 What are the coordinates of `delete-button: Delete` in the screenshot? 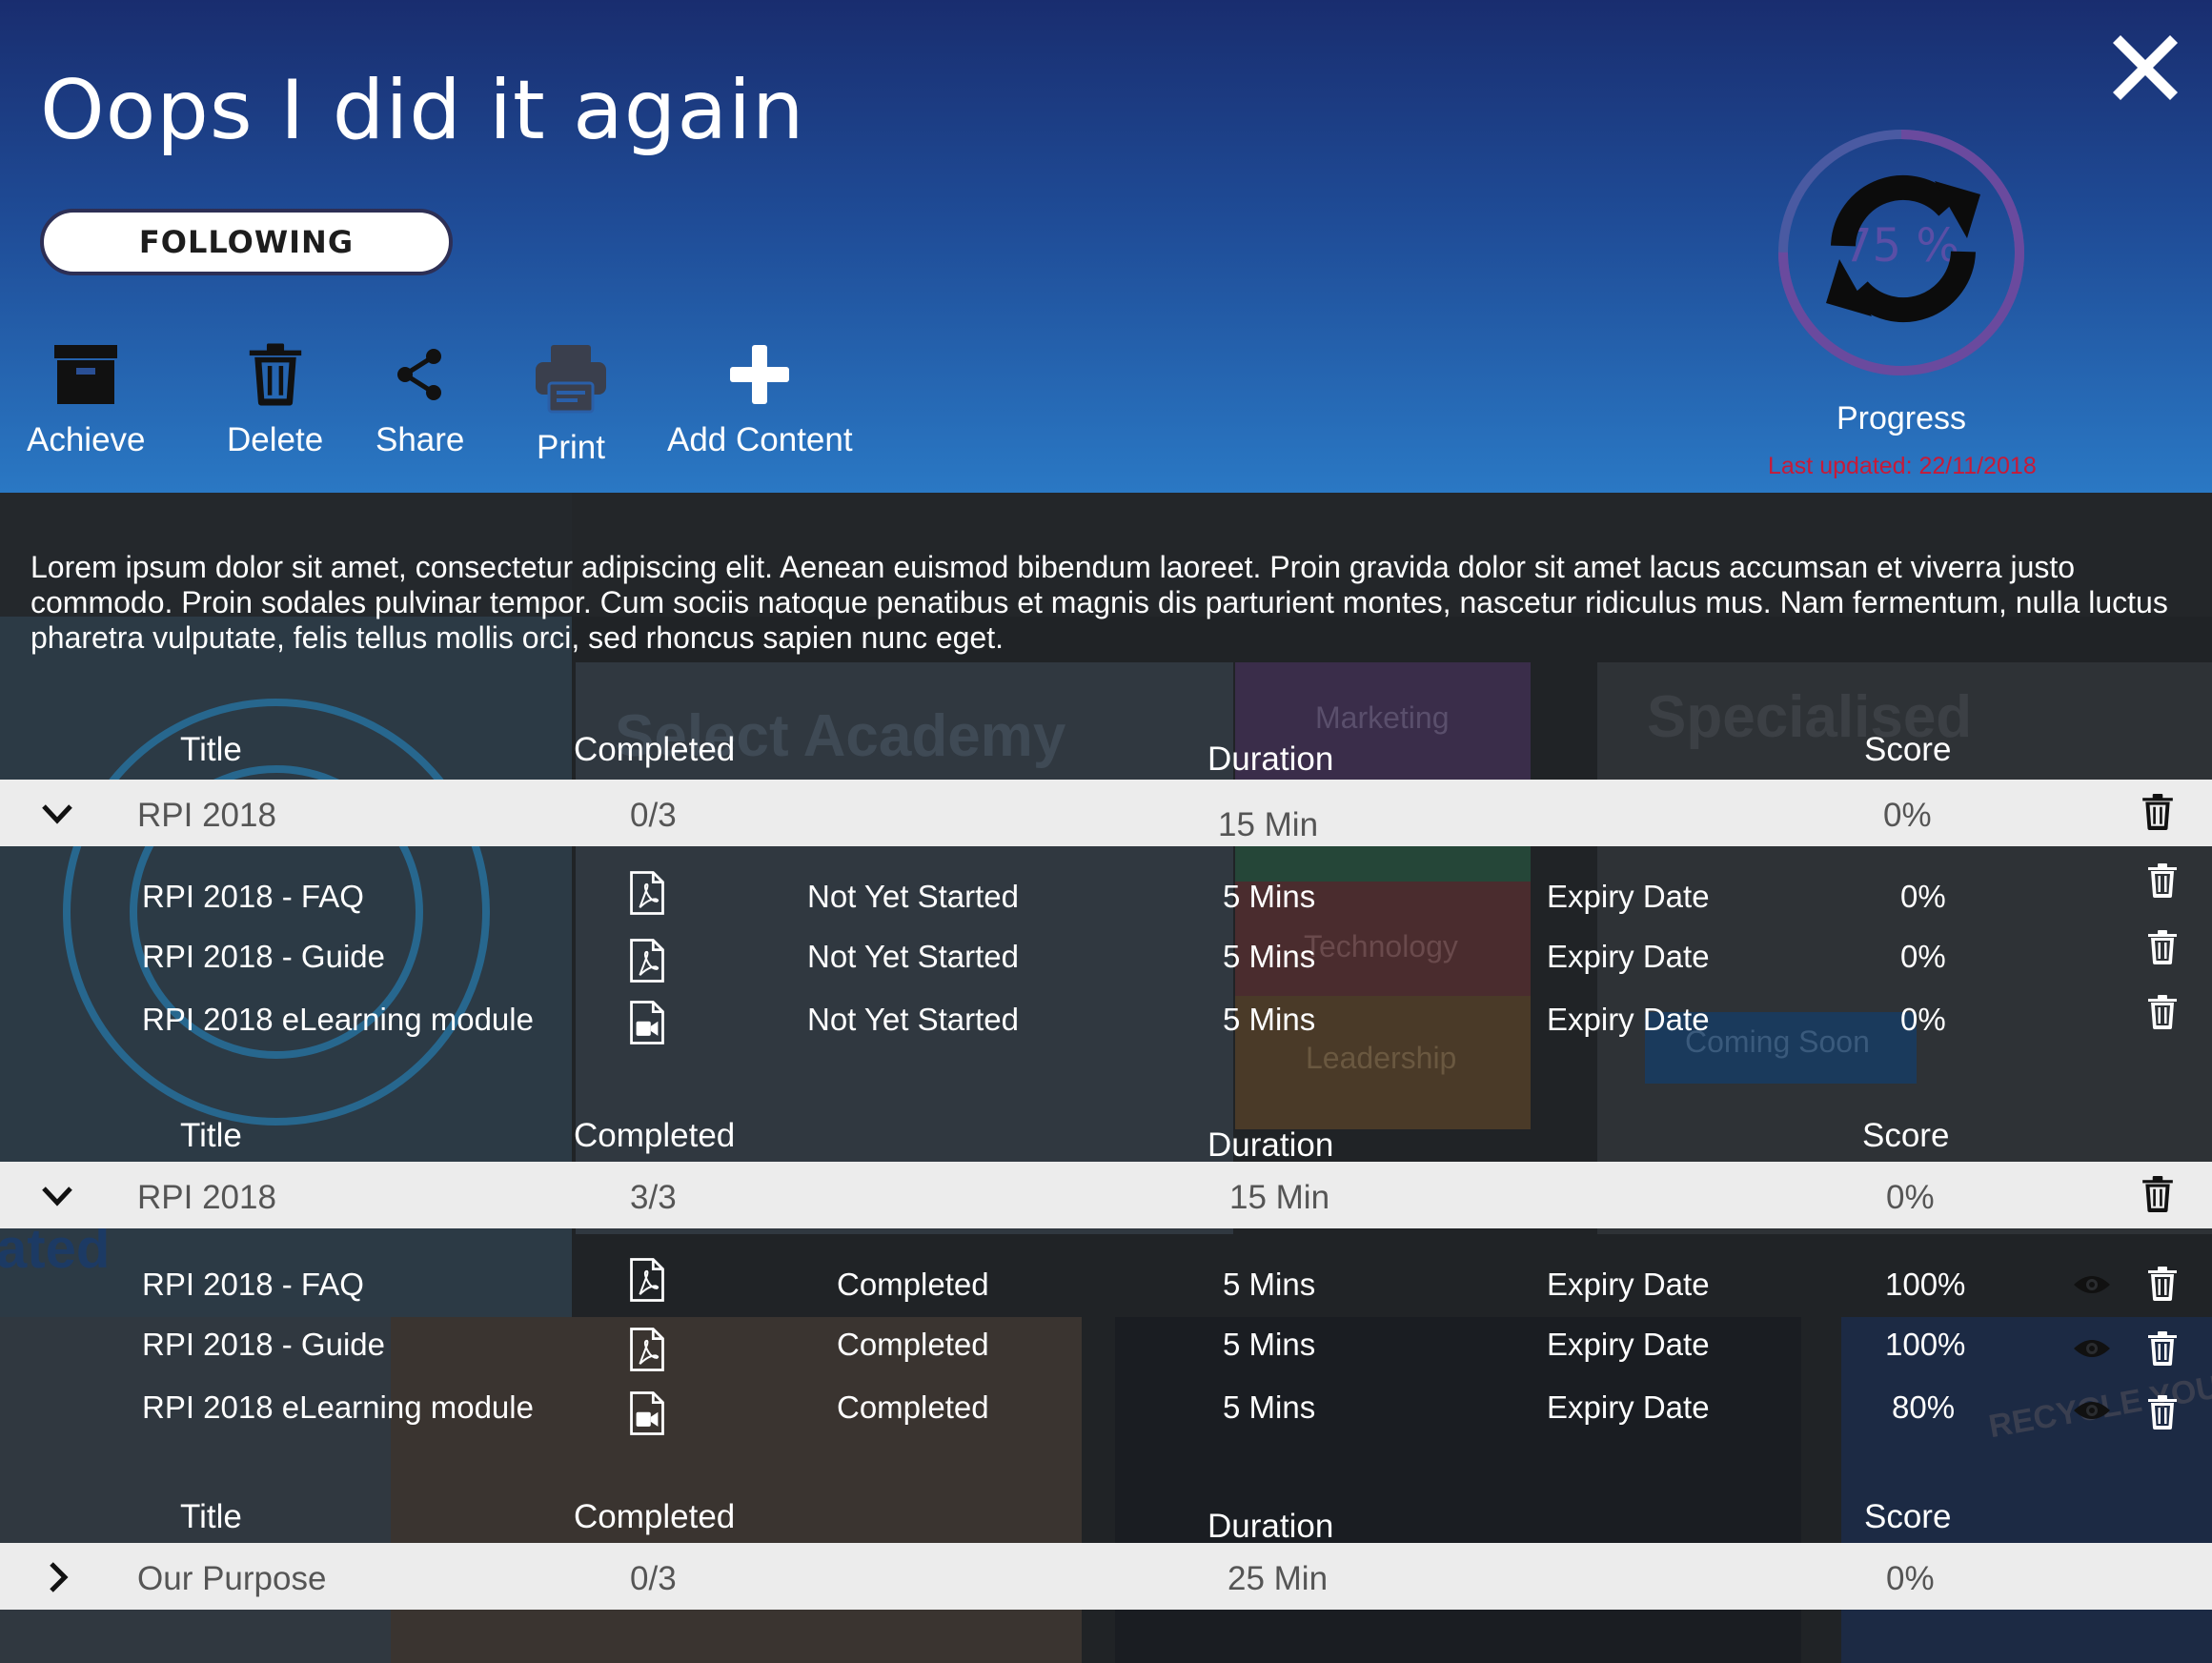 It's located at (275, 401).